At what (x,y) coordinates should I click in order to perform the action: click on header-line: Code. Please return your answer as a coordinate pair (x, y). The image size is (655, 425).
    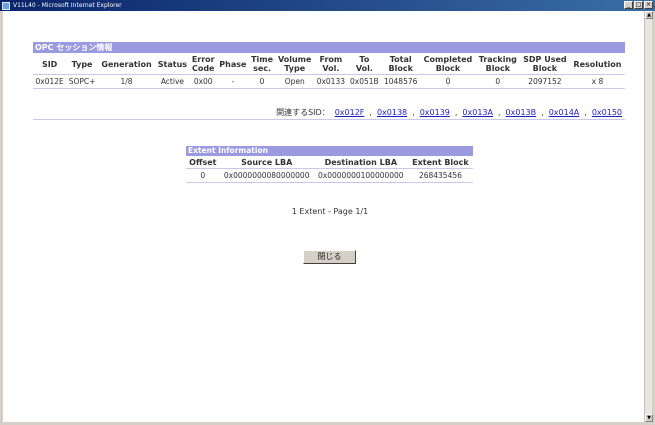
    Looking at the image, I should click on (203, 68).